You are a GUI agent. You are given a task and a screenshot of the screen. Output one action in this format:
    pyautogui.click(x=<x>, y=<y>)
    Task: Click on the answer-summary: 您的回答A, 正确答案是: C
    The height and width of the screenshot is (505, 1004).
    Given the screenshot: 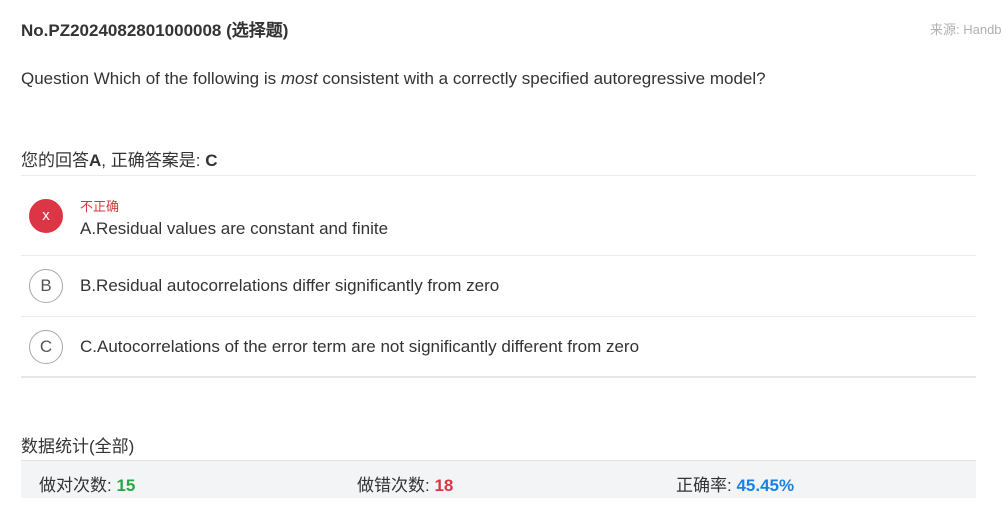 What is the action you would take?
    pyautogui.click(x=119, y=158)
    